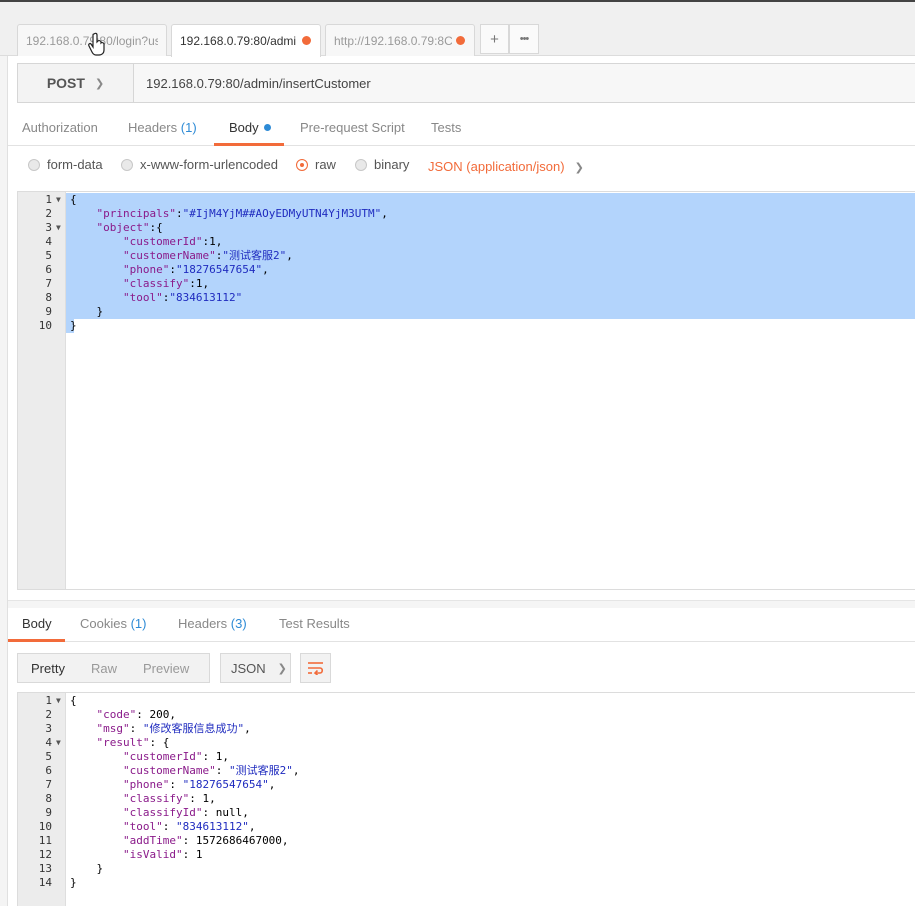 This screenshot has height=906, width=915. Describe the element at coordinates (392, 164) in the screenshot. I see `radio-label: binary` at that location.